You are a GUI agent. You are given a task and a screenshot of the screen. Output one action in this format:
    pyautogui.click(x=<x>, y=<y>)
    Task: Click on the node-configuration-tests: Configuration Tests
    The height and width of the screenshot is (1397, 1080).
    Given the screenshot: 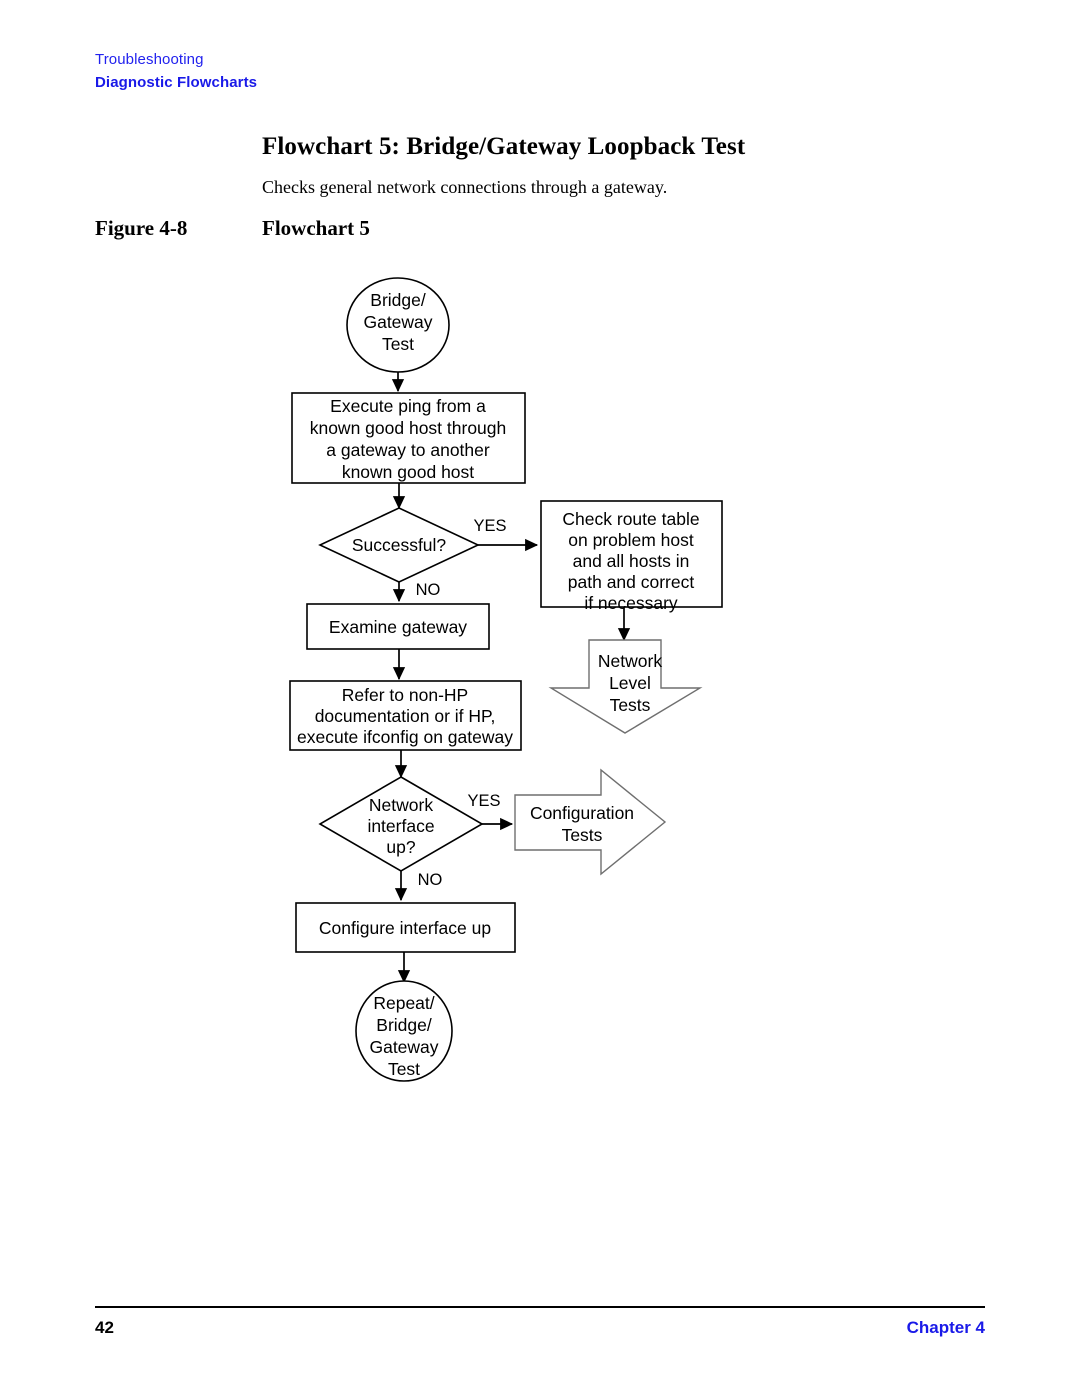 What is the action you would take?
    pyautogui.click(x=590, y=822)
    